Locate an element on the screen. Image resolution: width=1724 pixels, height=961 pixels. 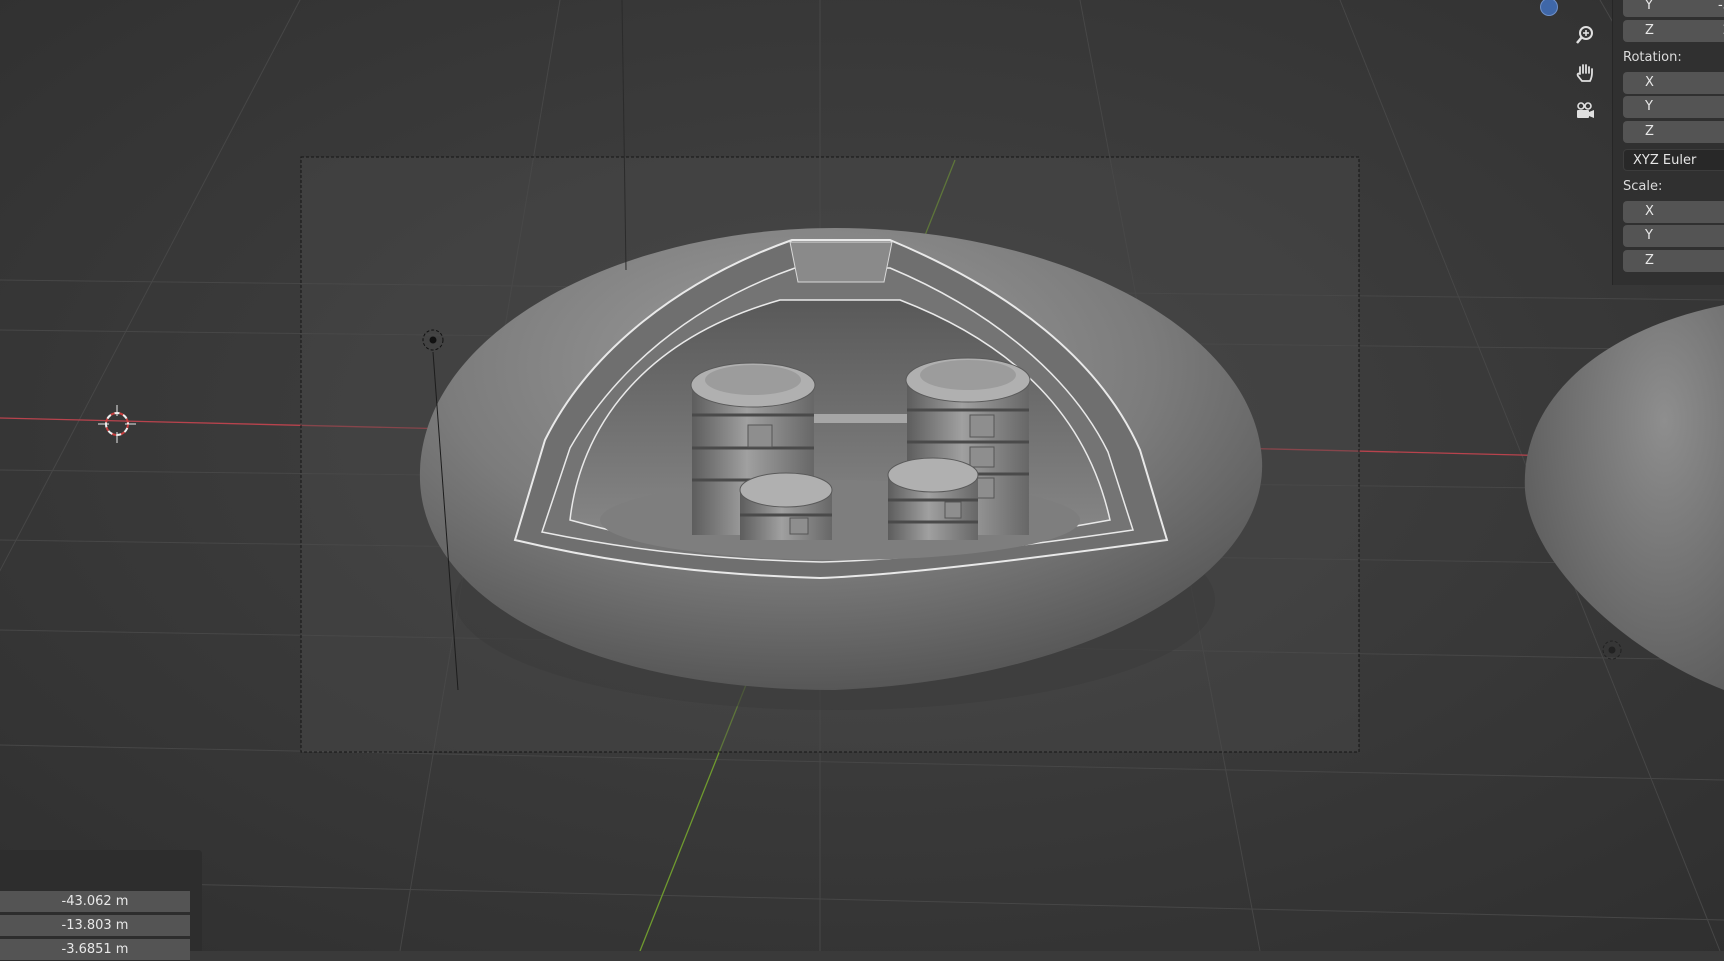
rotation-mode-dropdown: XYZ Euler is located at coordinates (1673, 160).